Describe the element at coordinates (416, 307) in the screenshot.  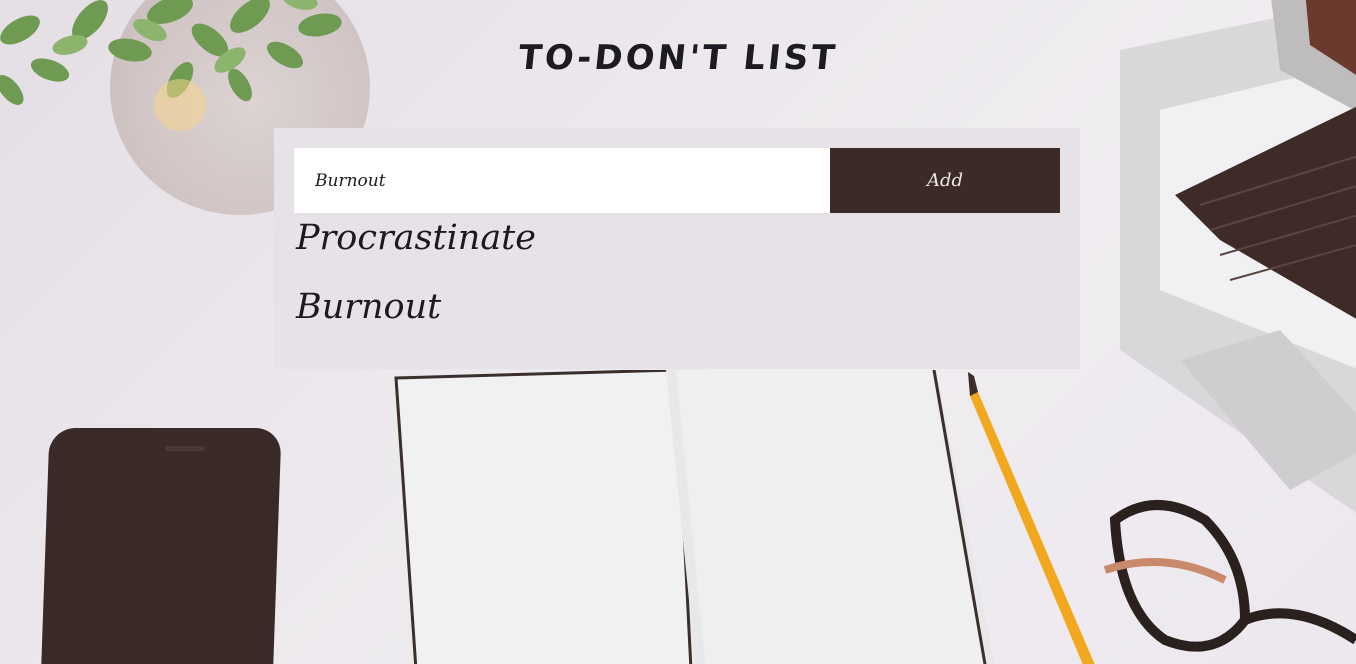
I see `list-item: Burnout` at that location.